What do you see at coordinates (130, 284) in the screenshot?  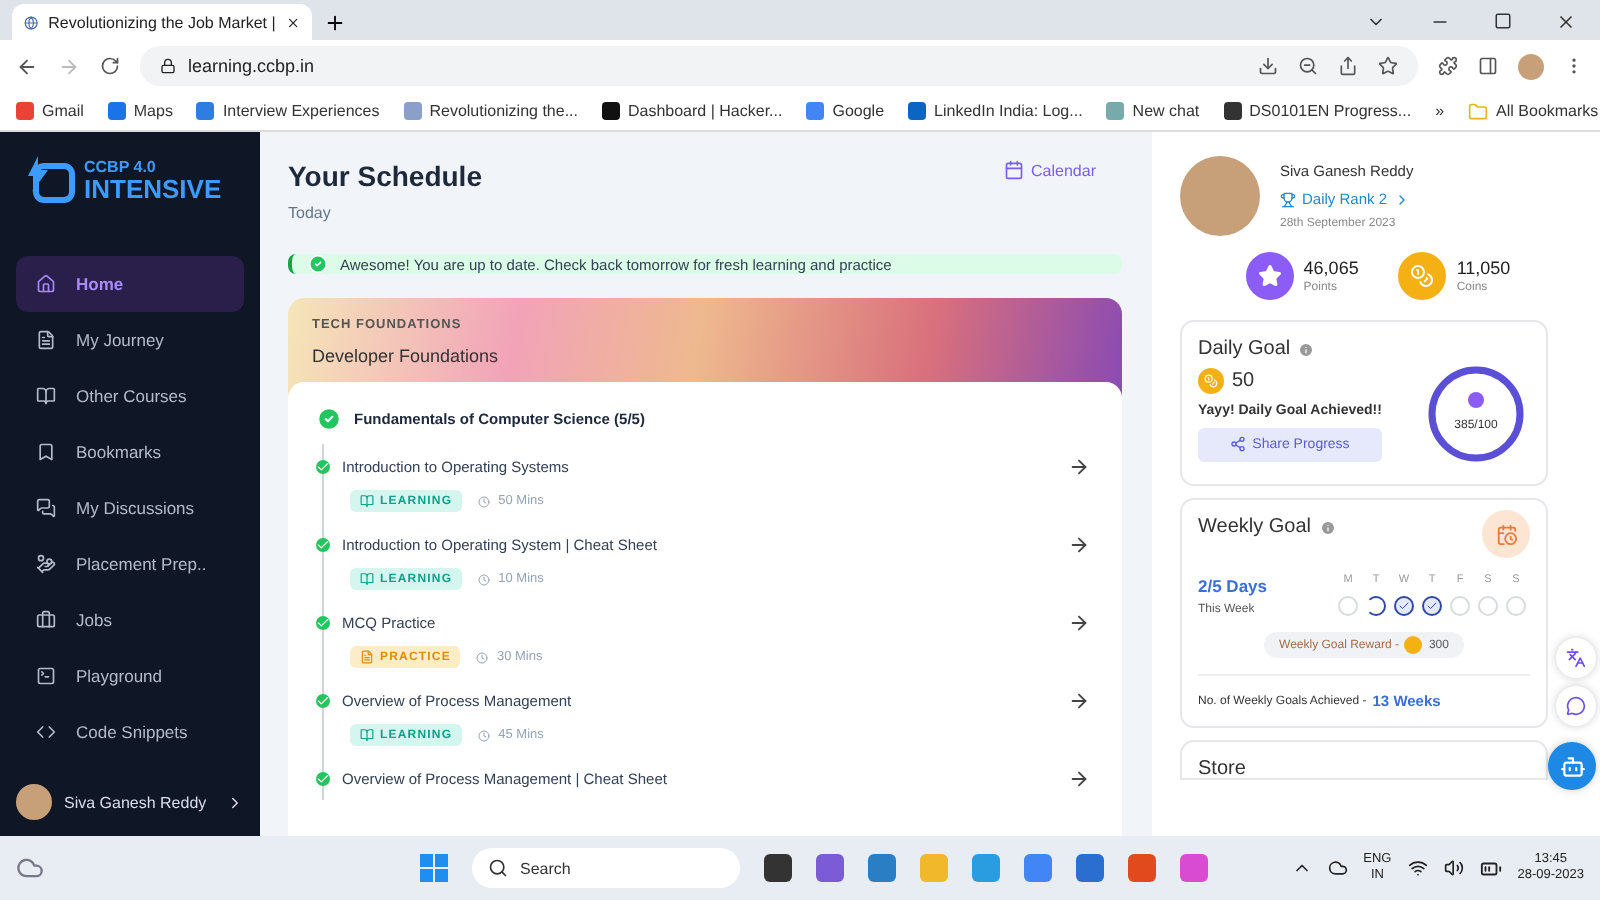 I see `nav-item: Home` at bounding box center [130, 284].